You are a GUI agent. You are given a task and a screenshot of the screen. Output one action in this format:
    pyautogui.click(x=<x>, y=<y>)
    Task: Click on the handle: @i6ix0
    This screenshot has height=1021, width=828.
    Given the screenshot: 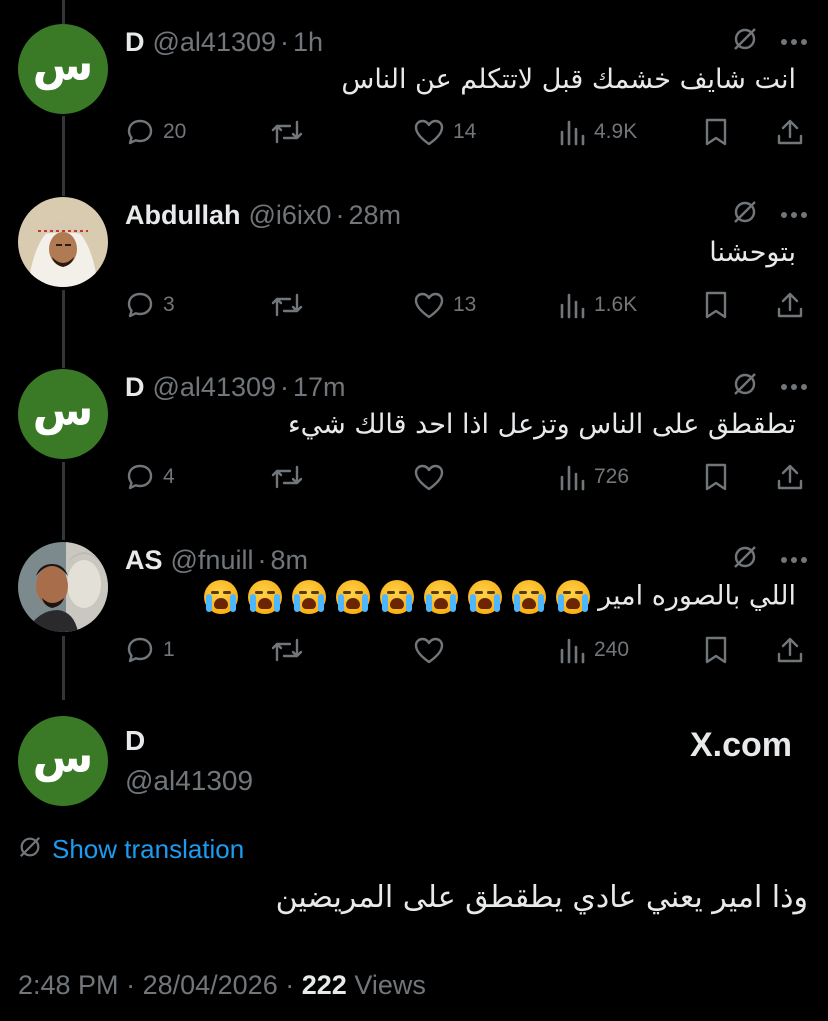 What is the action you would take?
    pyautogui.click(x=290, y=215)
    